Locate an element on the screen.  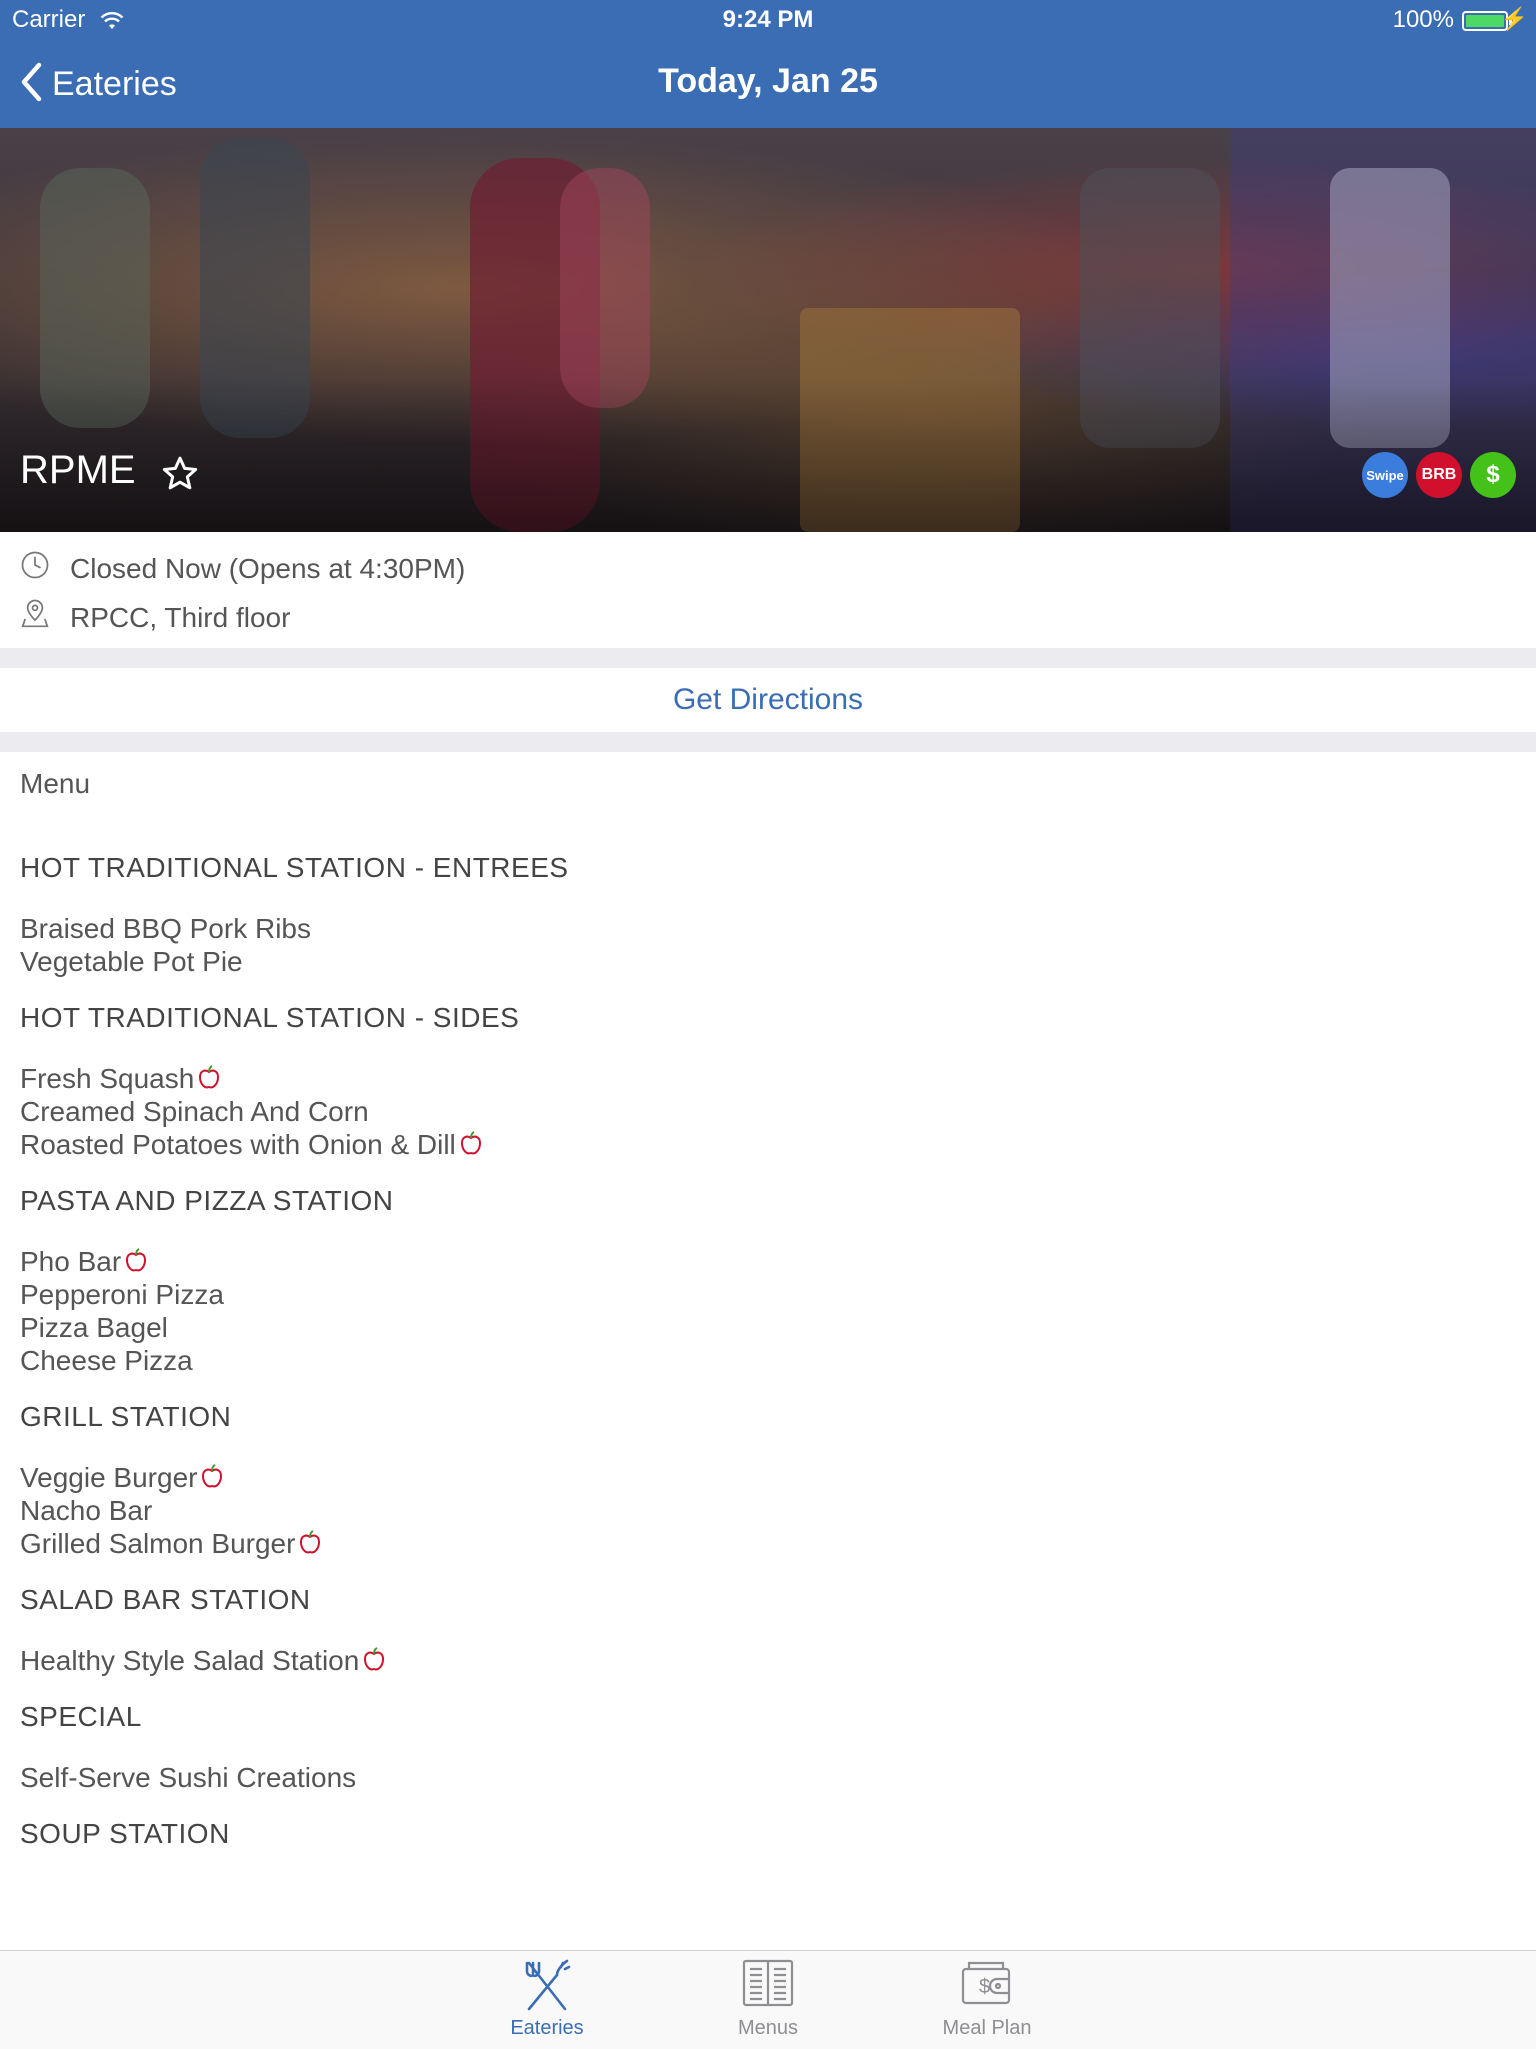
wallet-icon: $ is located at coordinates (987, 1985).